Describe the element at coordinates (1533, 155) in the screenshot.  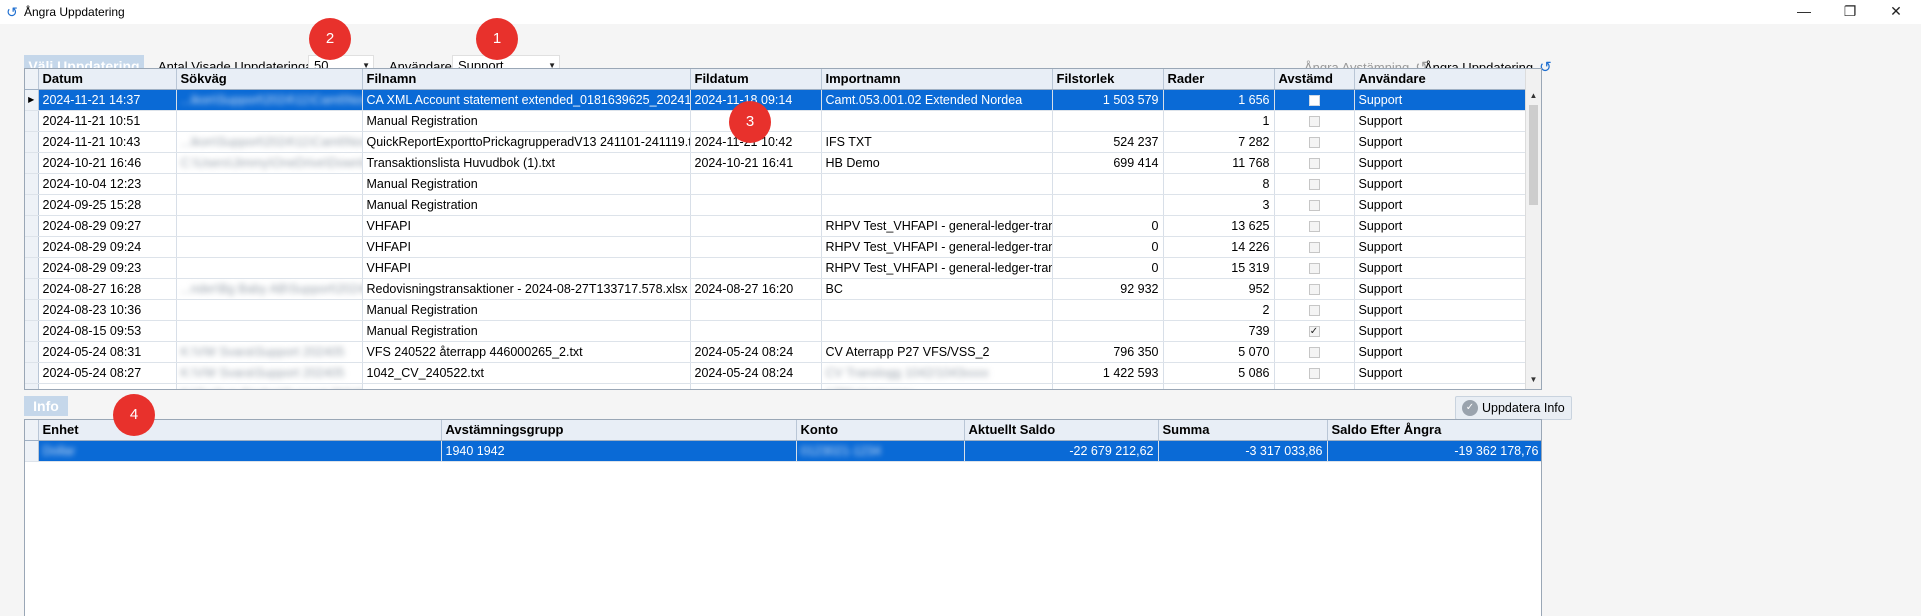
I see `scroll-thumb` at that location.